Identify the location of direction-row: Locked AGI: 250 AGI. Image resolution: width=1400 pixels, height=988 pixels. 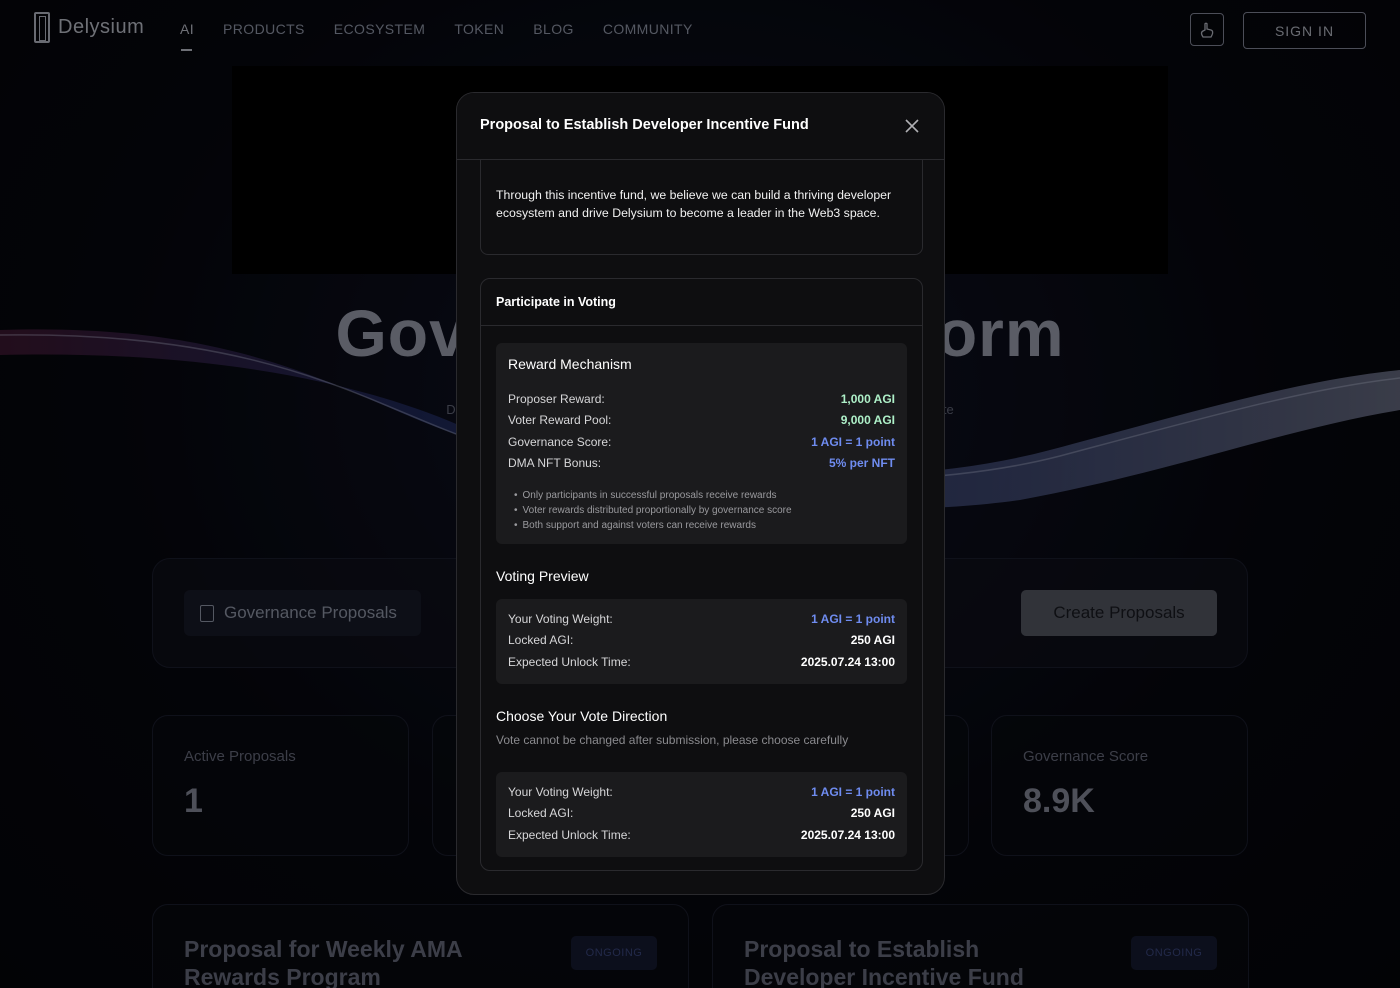
(701, 816).